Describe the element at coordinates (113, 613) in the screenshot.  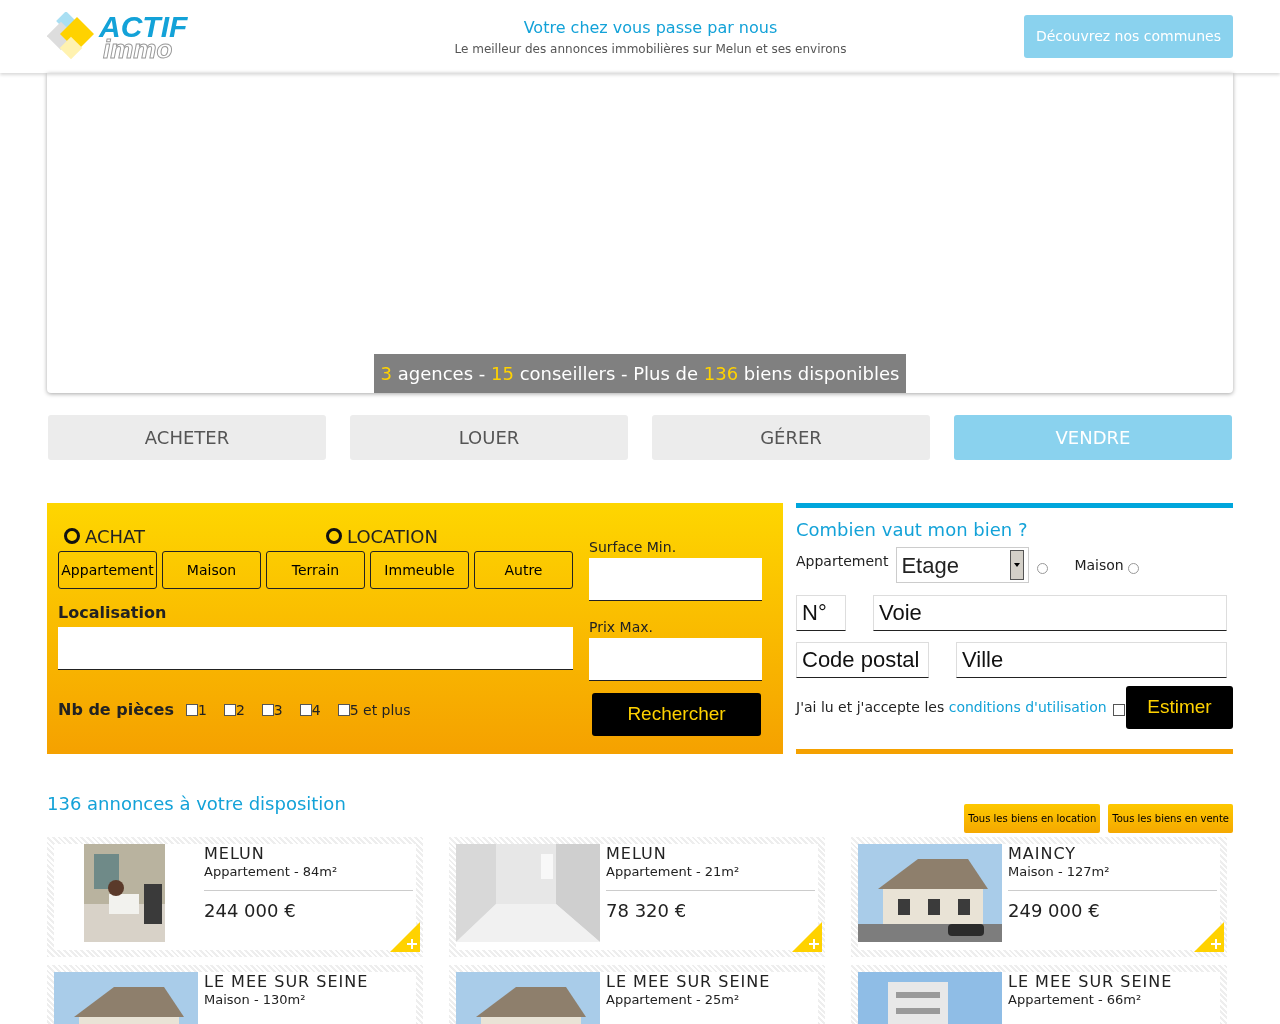
I see `location-label: Localisation` at that location.